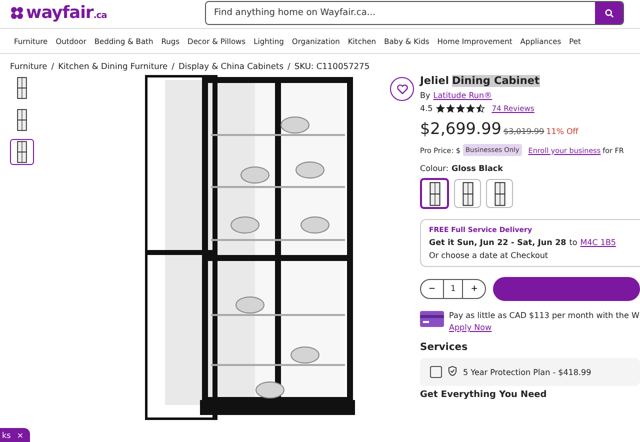 The height and width of the screenshot is (442, 640). What do you see at coordinates (15, 435) in the screenshot?
I see `bottom-tab: ks ×` at bounding box center [15, 435].